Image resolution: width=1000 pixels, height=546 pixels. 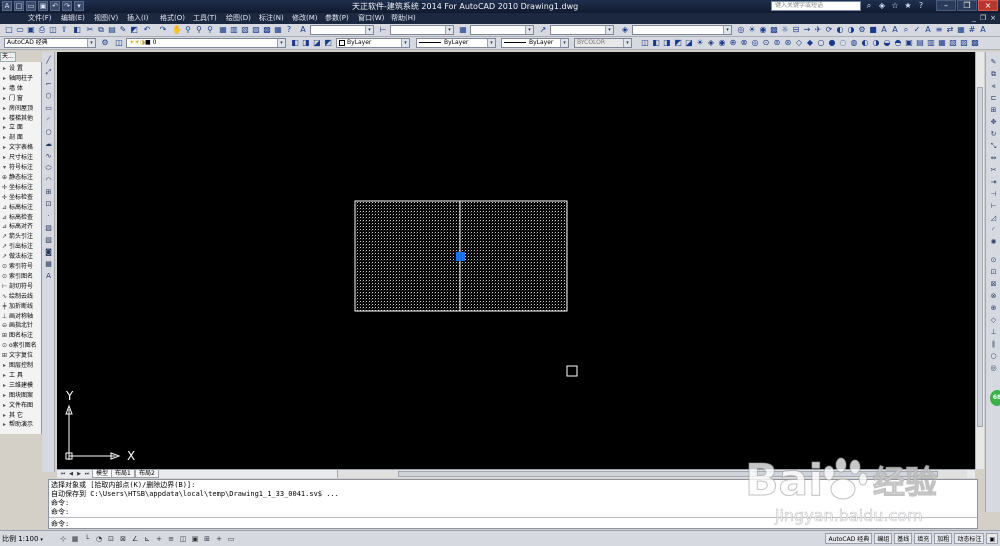 What do you see at coordinates (21, 375) in the screenshot?
I see `palette-item: ▸ 工 具` at bounding box center [21, 375].